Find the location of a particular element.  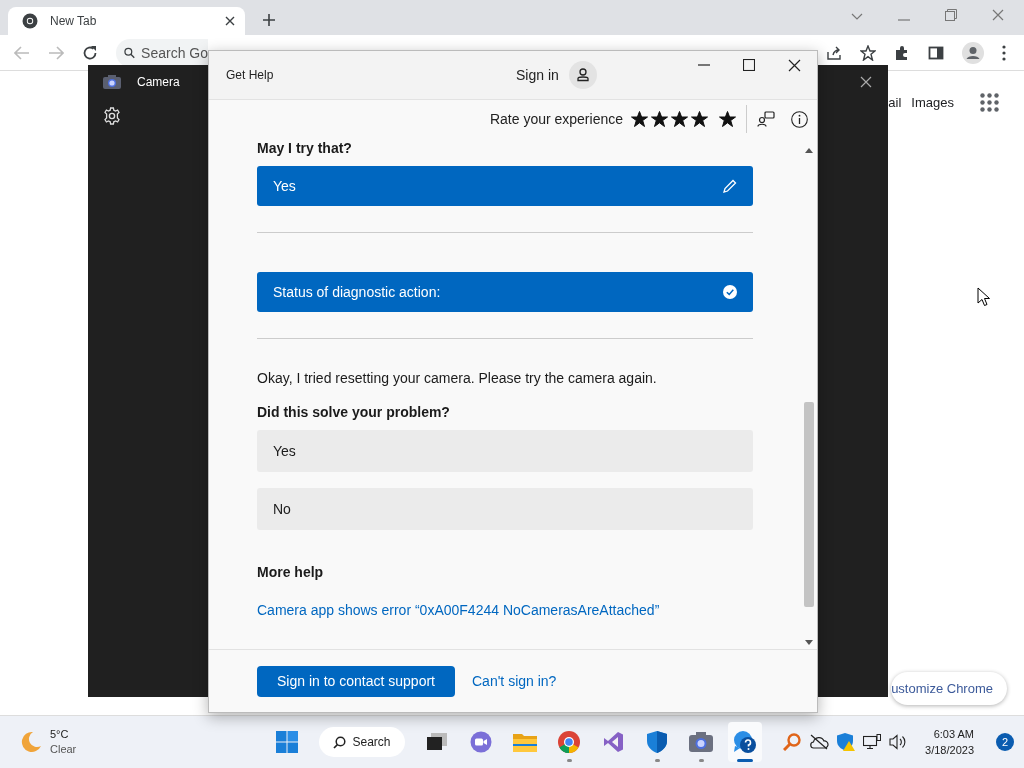

header-link: ail is located at coordinates (895, 102).